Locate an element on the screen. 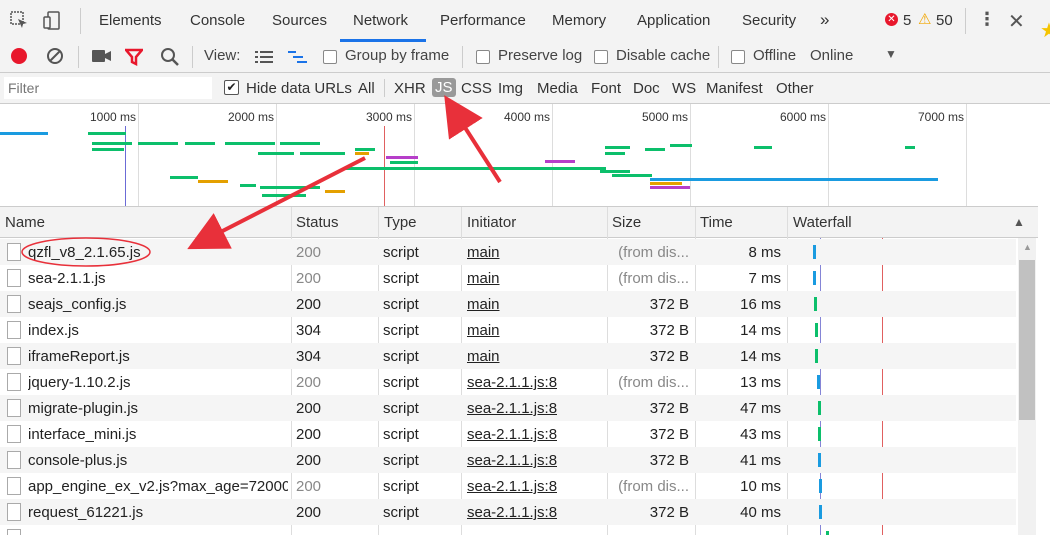 This screenshot has height=535, width=1050. warning-icon: ⚠ is located at coordinates (924, 19).